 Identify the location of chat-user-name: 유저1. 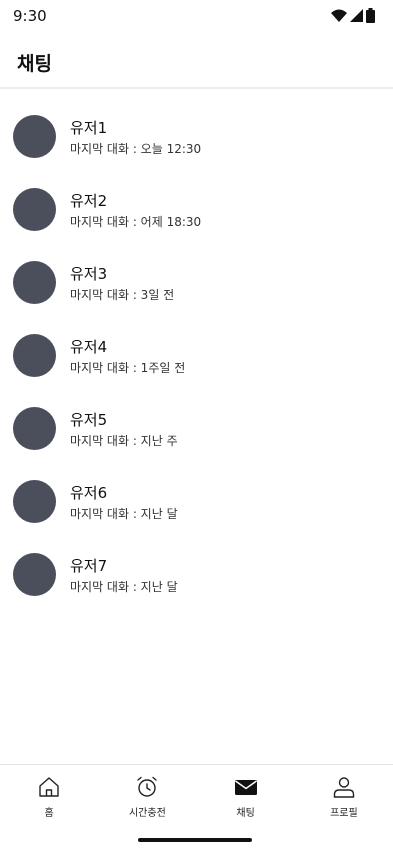
(89, 128).